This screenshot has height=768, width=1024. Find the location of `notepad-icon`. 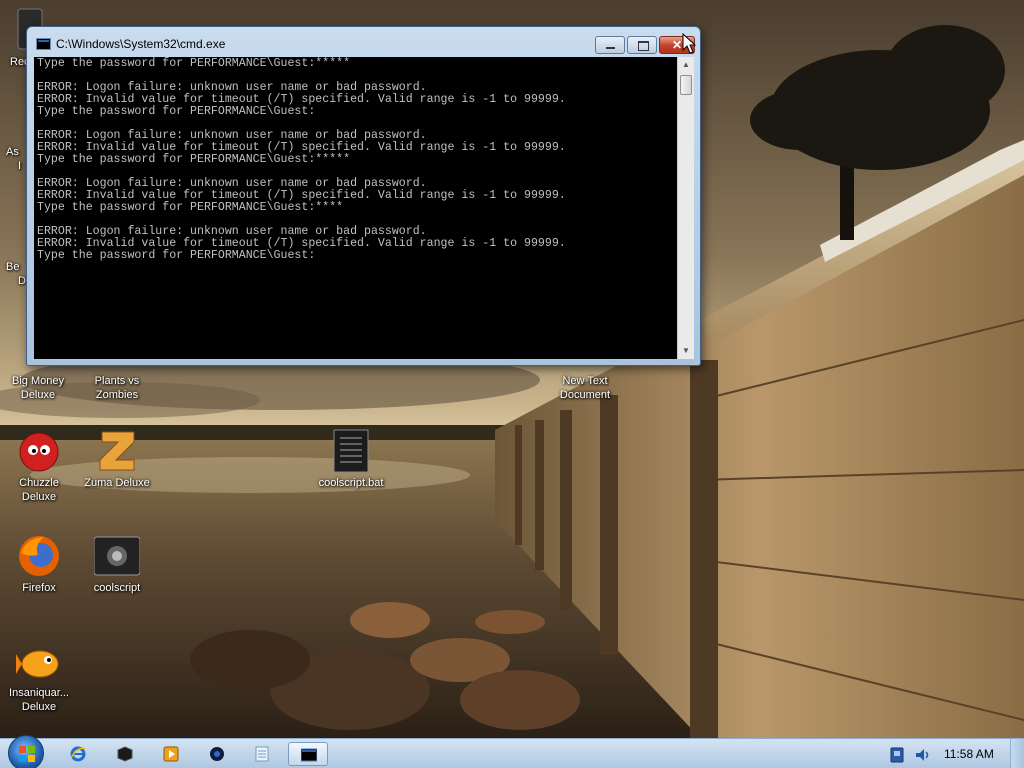

notepad-icon is located at coordinates (262, 754).